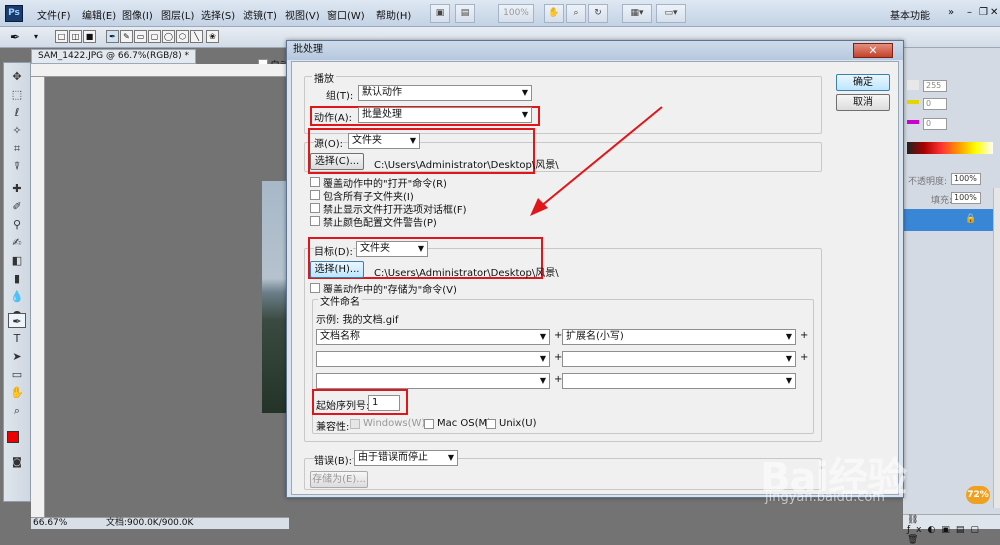 This screenshot has height=545, width=1000. I want to click on document-image, so click(275, 297).